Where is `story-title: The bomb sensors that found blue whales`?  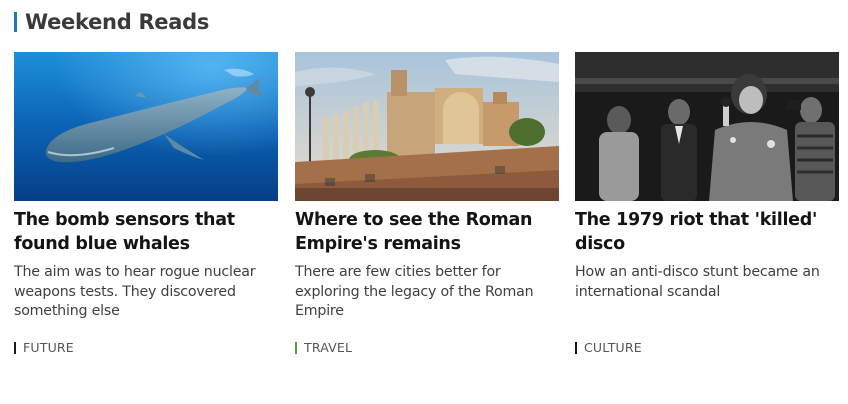 story-title: The bomb sensors that found blue whales is located at coordinates (146, 232).